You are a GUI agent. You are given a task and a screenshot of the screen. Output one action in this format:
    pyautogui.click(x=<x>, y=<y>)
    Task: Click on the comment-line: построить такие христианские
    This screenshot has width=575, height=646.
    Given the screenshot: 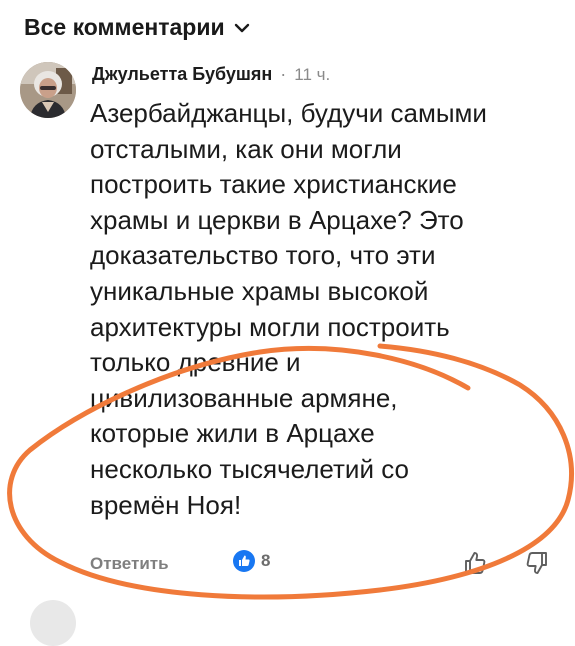 What is the action you would take?
    pyautogui.click(x=273, y=184)
    